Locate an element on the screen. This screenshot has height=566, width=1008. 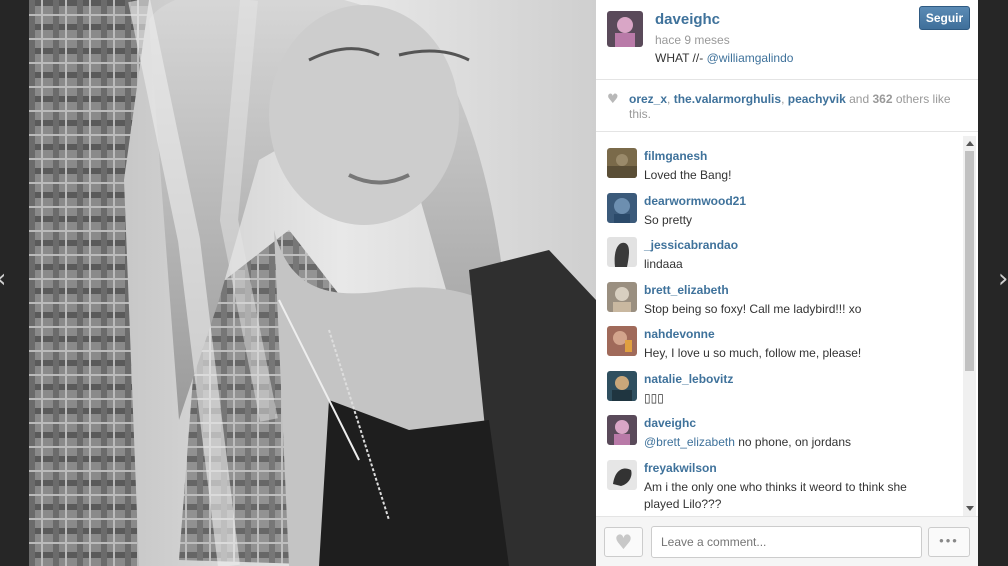
commenter-username: dearwormwood21 is located at coordinates (695, 201).